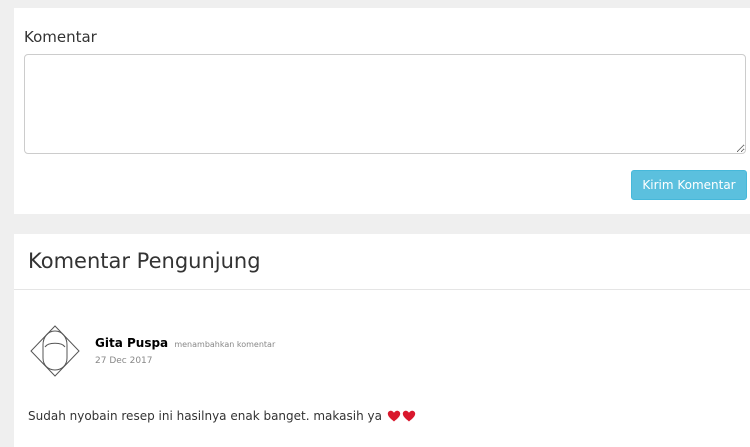 The image size is (750, 447). What do you see at coordinates (225, 344) in the screenshot?
I see `commenter-action: menambahkan komentar` at bounding box center [225, 344].